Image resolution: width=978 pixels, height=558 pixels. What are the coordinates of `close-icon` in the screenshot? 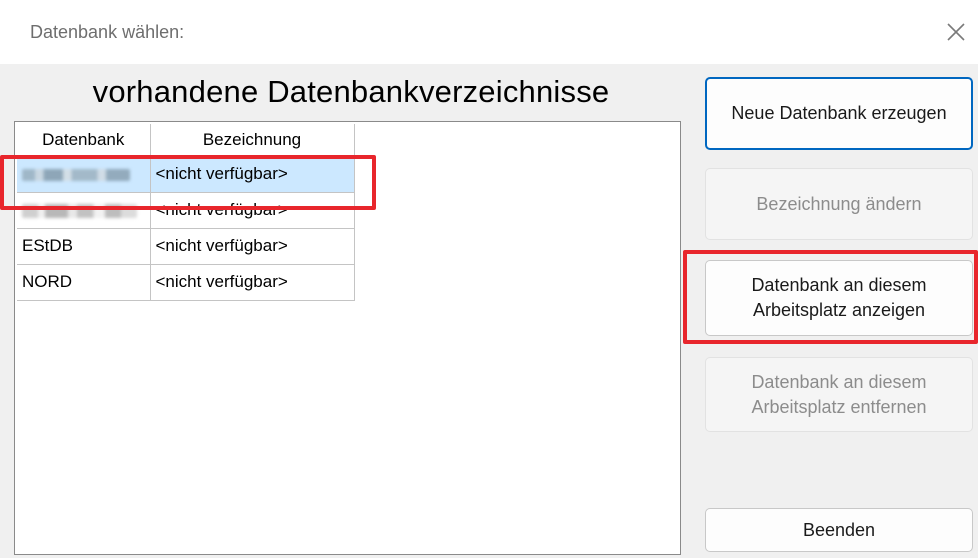 It's located at (956, 32).